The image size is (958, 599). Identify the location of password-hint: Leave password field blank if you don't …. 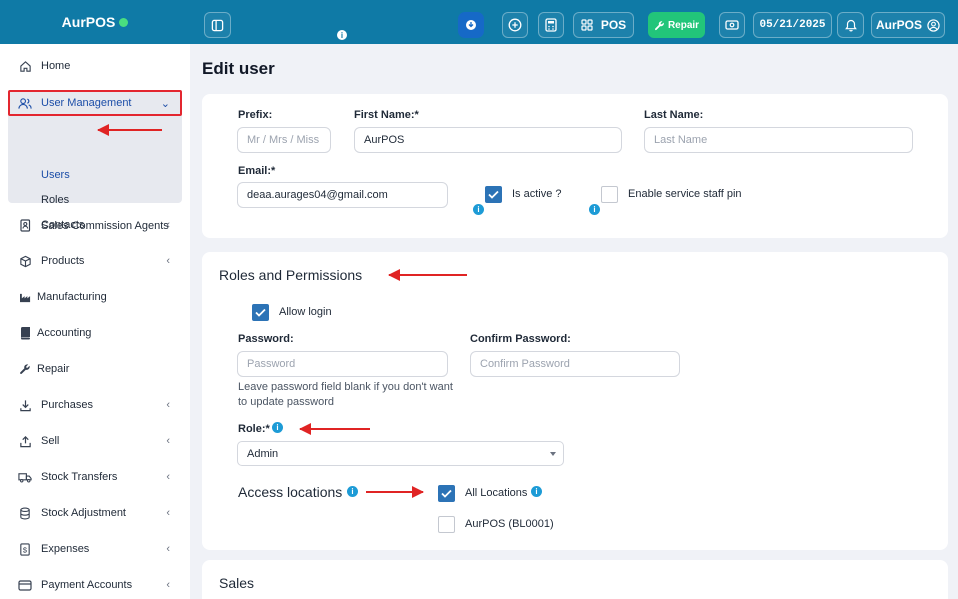
(345, 394).